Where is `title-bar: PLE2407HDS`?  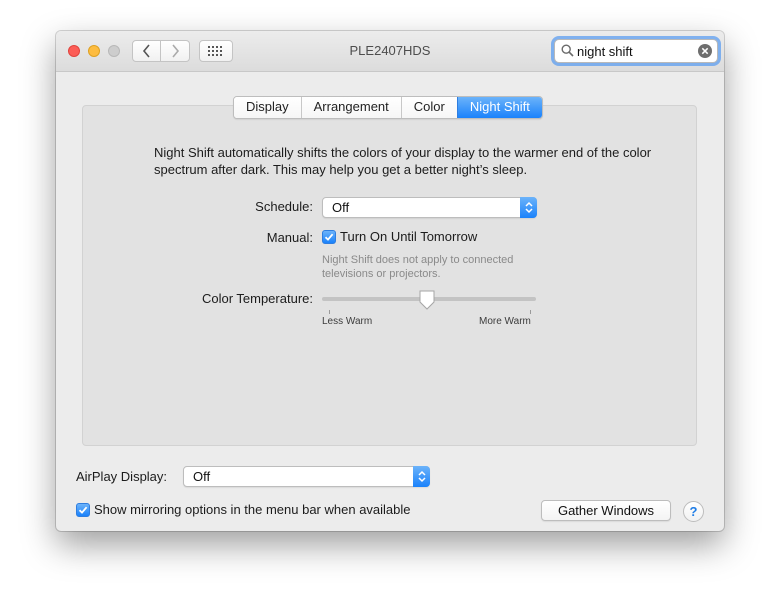
title-bar: PLE2407HDS is located at coordinates (390, 51).